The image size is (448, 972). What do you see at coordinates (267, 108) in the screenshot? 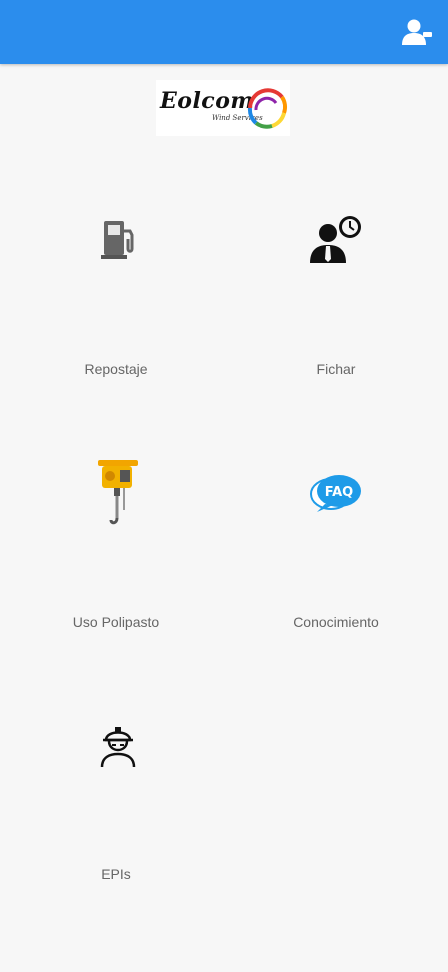
I see `logo-color-swirl` at bounding box center [267, 108].